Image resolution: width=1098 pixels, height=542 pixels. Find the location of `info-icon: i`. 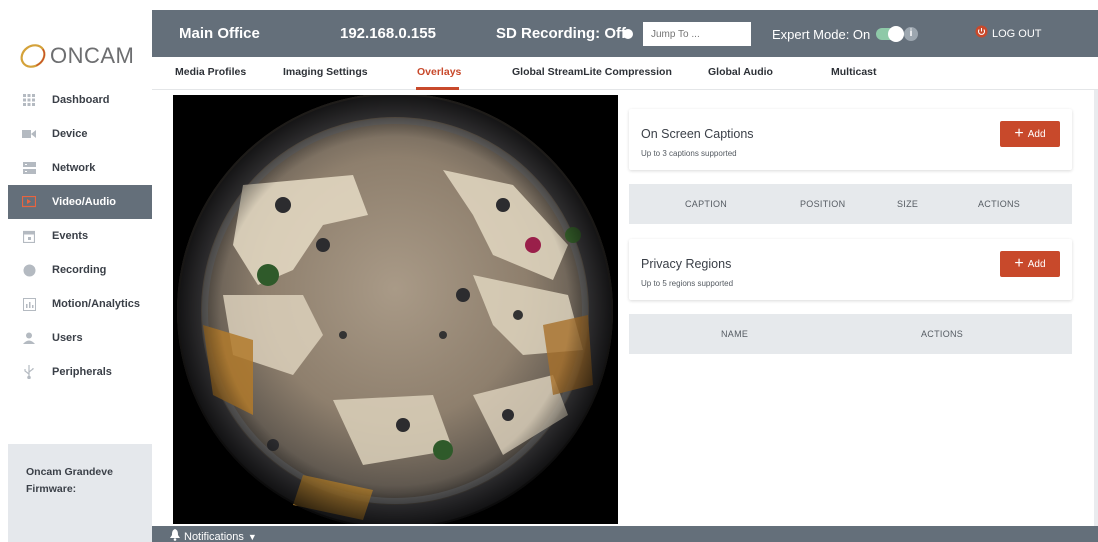

info-icon: i is located at coordinates (911, 34).